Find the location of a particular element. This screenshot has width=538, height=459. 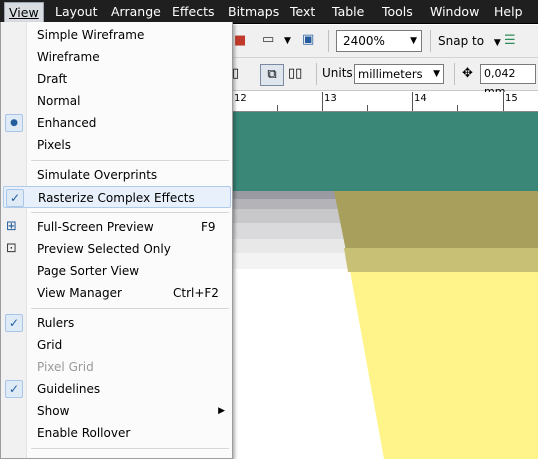

nudge-icon: ✥ is located at coordinates (467, 73).